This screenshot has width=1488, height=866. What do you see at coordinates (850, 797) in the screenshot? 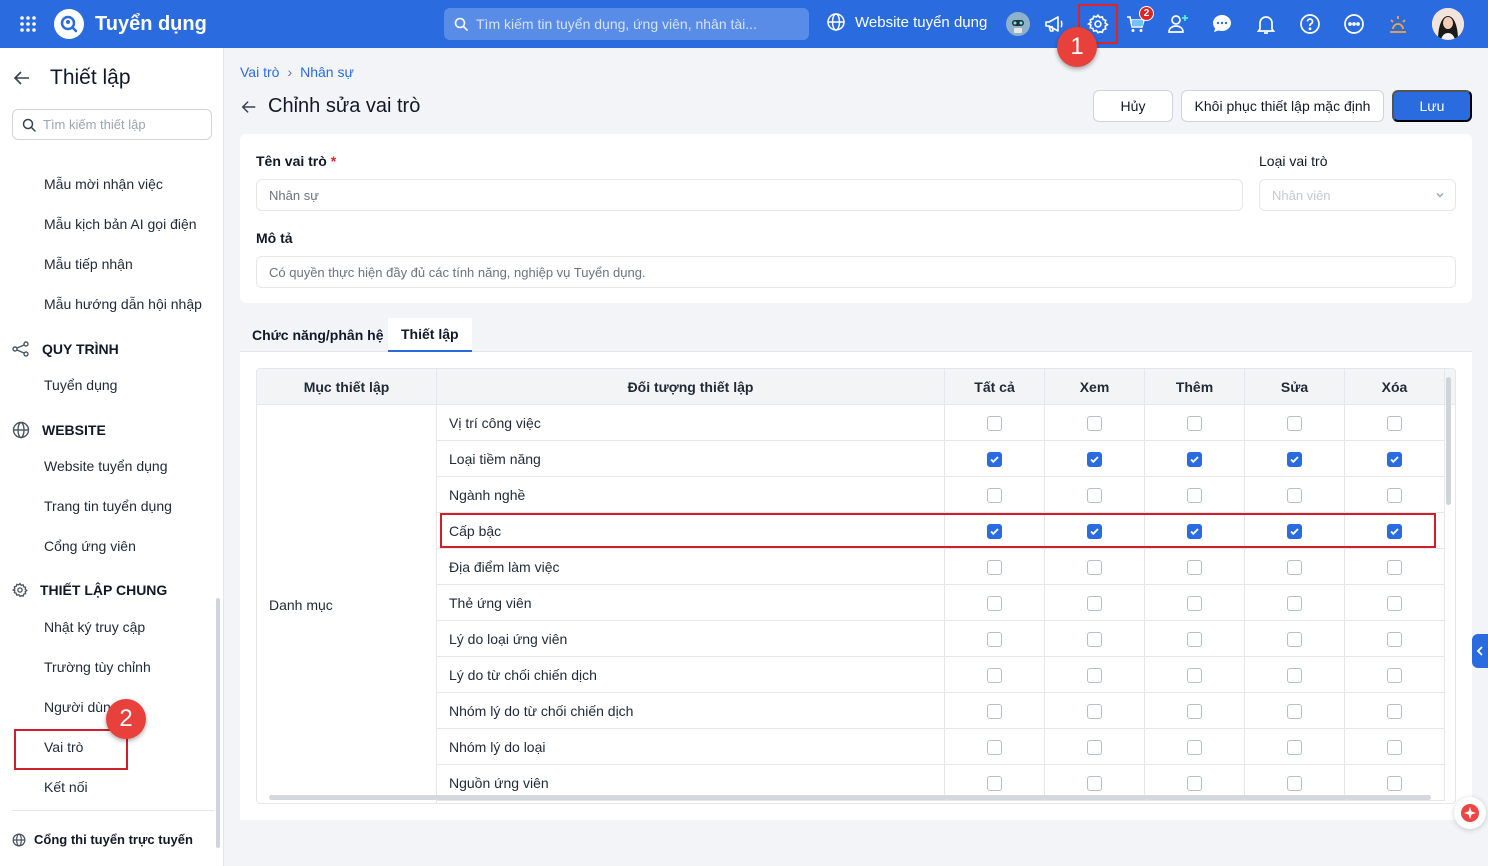
I see `table-horizontal-scrollbar` at bounding box center [850, 797].